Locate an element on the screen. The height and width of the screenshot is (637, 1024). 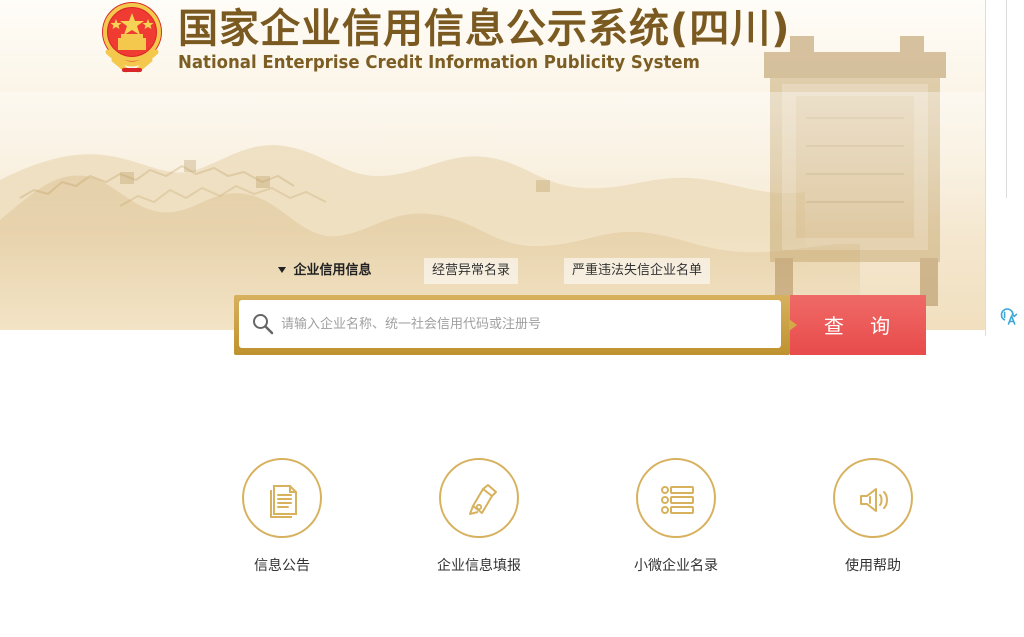
tab-enterprise-credit-info: 企业信用信息 is located at coordinates (329, 271).